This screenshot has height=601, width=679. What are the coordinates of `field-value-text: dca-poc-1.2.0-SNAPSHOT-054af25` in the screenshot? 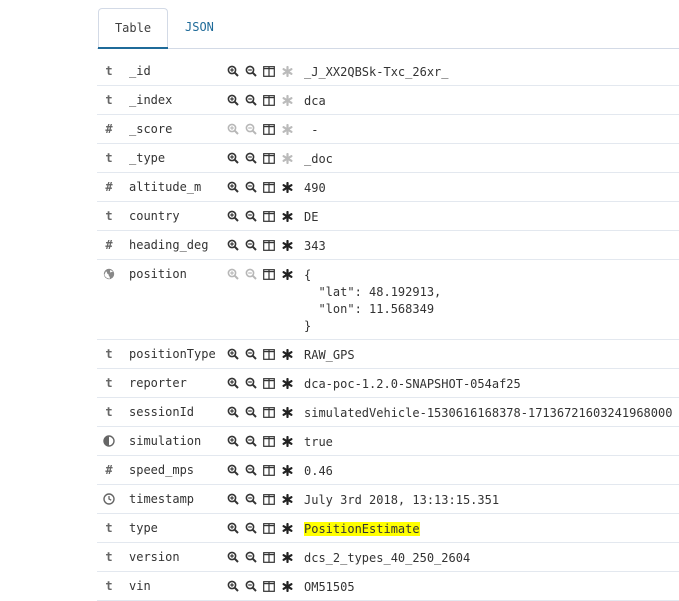 It's located at (412, 384).